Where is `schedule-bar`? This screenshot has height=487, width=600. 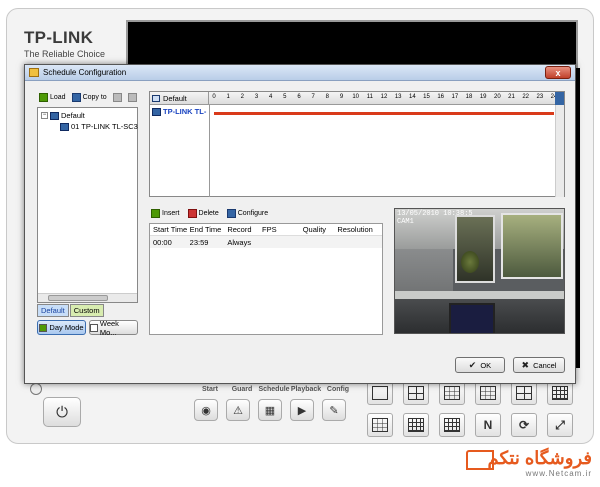
schedule-bar is located at coordinates (384, 113).